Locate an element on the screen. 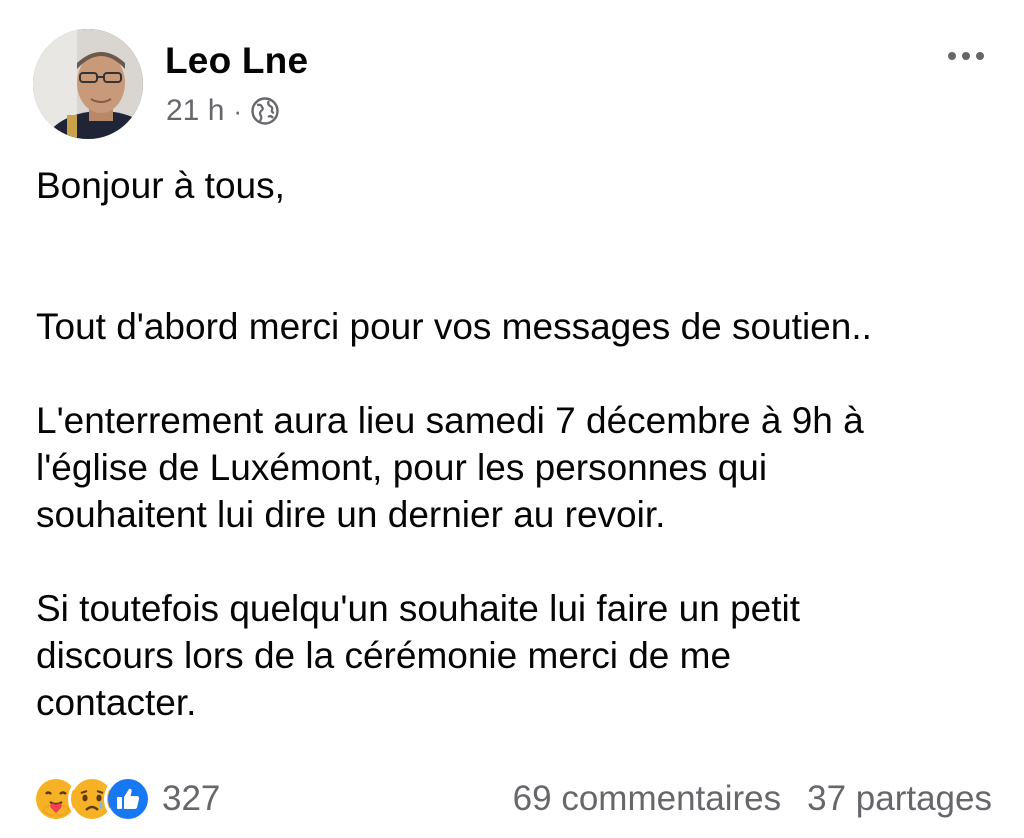 This screenshot has width=1024, height=838. shares-count-link: 37 partages is located at coordinates (899, 799).